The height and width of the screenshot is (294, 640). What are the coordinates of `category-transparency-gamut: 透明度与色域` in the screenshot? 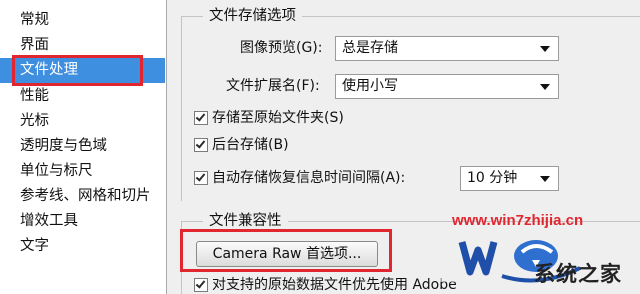 It's located at (82, 146).